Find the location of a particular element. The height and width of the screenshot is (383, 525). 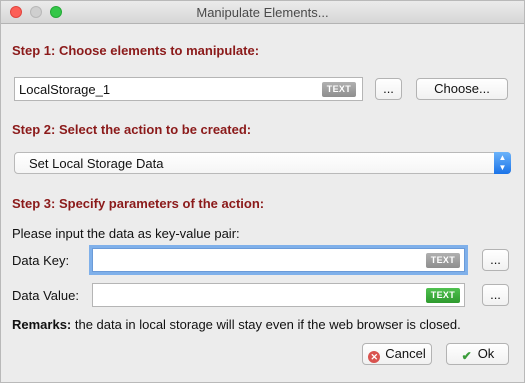

instruction-text: Please input the data as key-value pair: is located at coordinates (126, 233).